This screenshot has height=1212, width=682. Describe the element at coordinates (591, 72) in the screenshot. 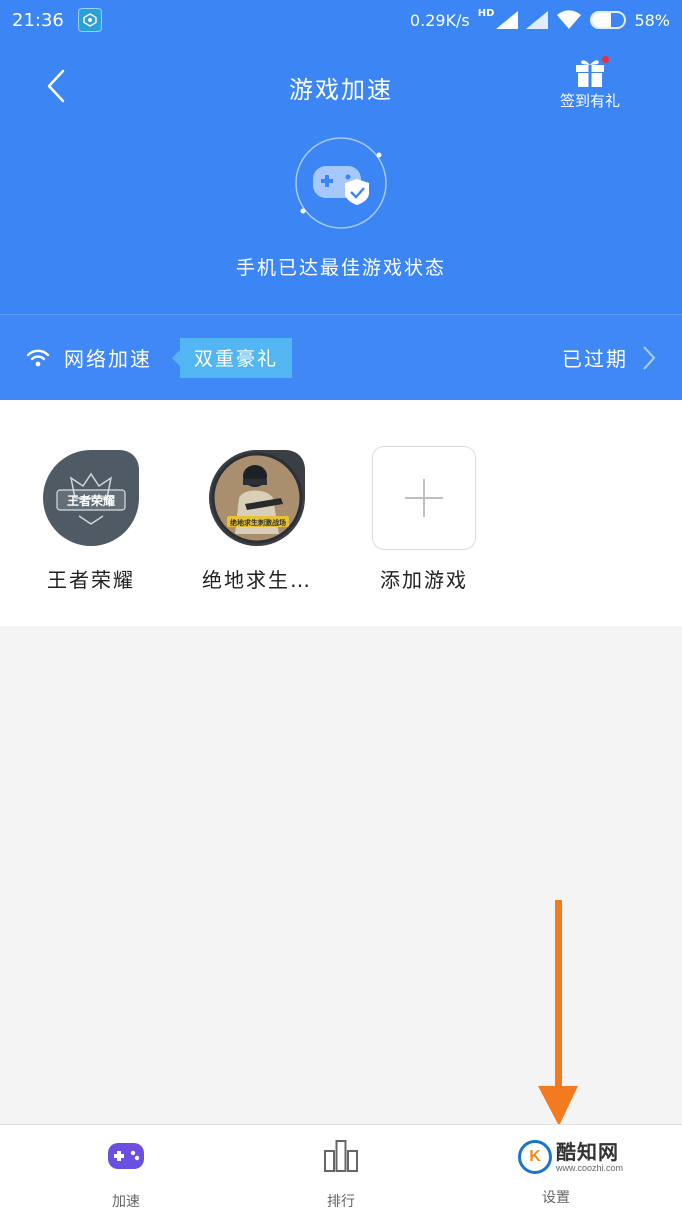

I see `gift-icon` at that location.